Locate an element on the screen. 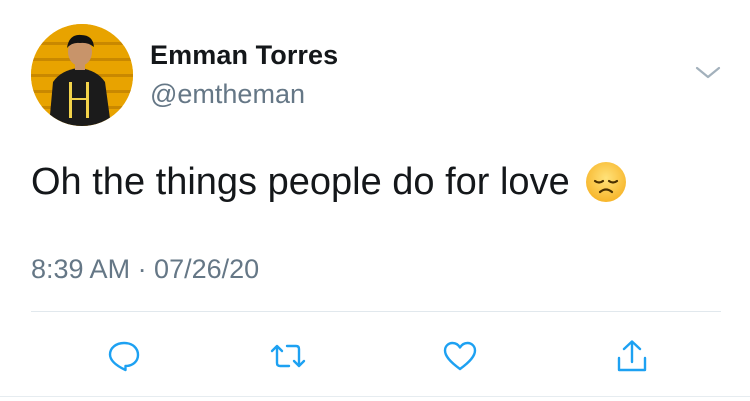 The height and width of the screenshot is (401, 750). bottom-border is located at coordinates (375, 396).